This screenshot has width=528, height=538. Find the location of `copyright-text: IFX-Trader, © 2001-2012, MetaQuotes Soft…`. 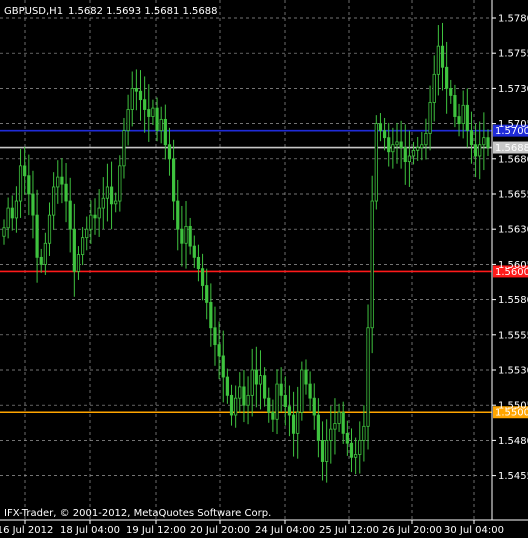

copyright-text: IFX-Trader, © 2001-2012, MetaQuotes Soft… is located at coordinates (137, 513).